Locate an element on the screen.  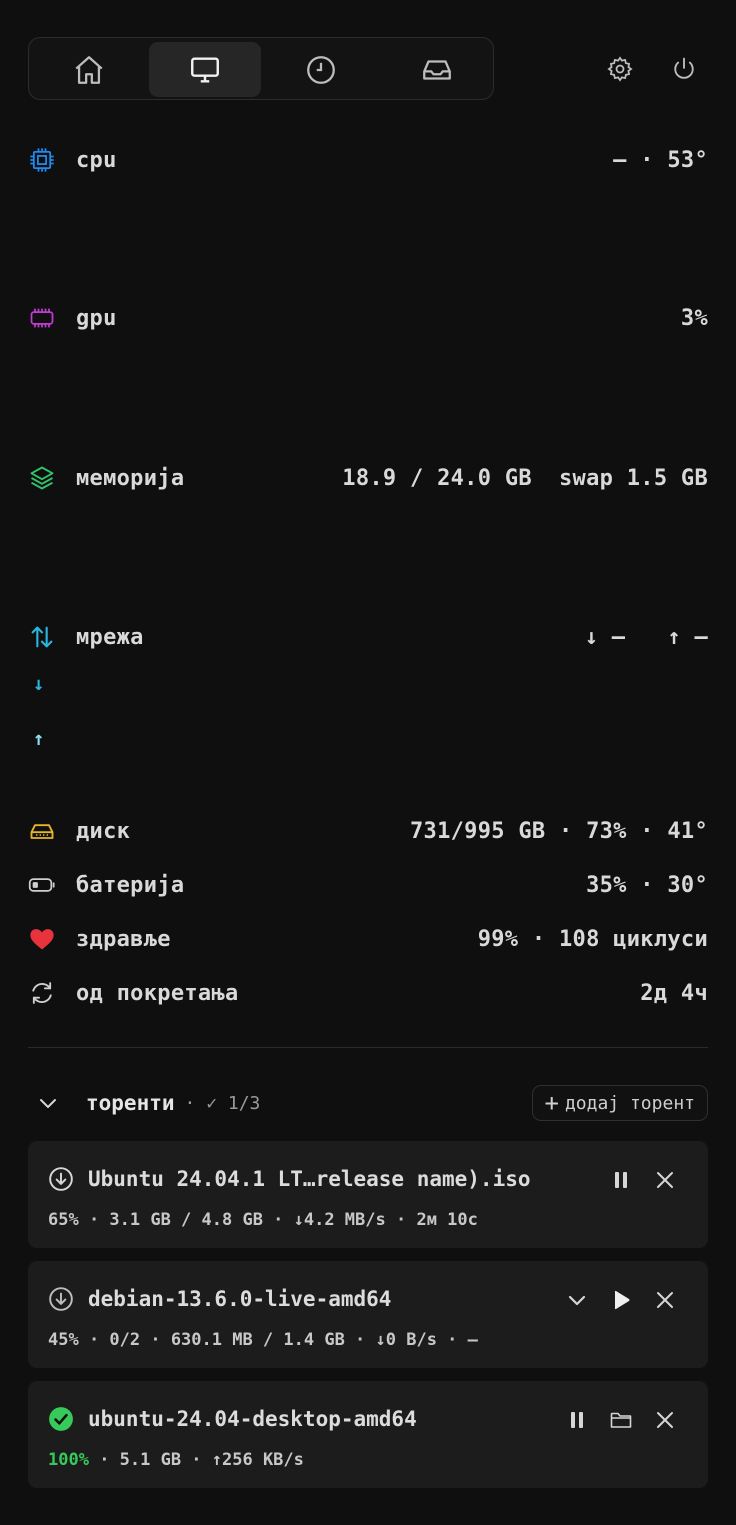
memory-row: меморија 18.9 / 24.0 GB swap 1.5 GB is located at coordinates (368, 478).